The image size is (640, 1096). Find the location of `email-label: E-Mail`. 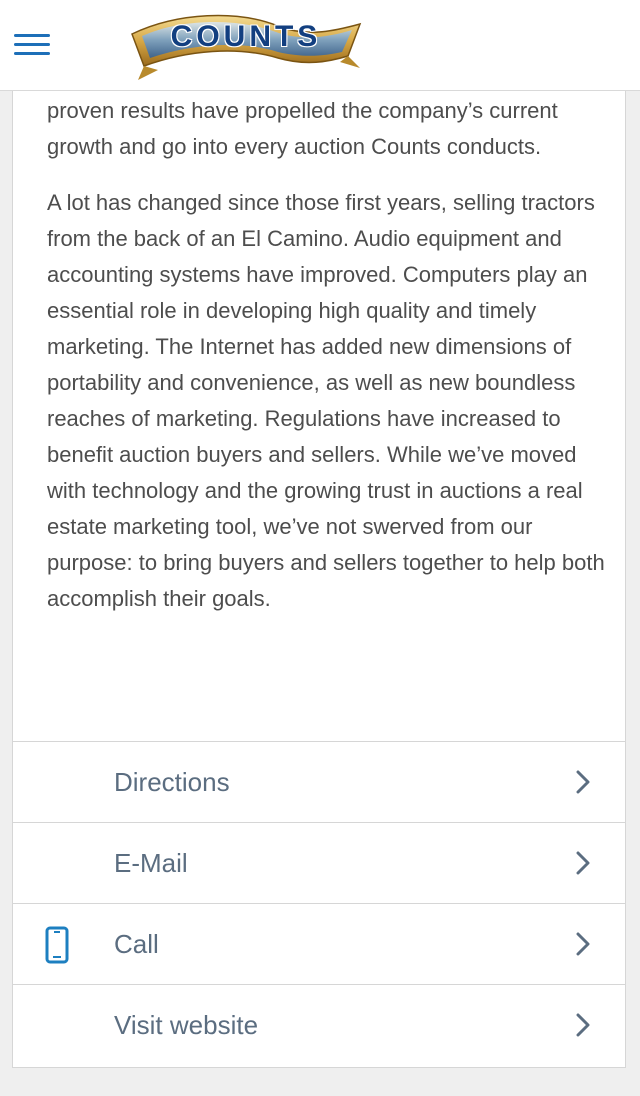

email-label: E-Mail is located at coordinates (151, 863).